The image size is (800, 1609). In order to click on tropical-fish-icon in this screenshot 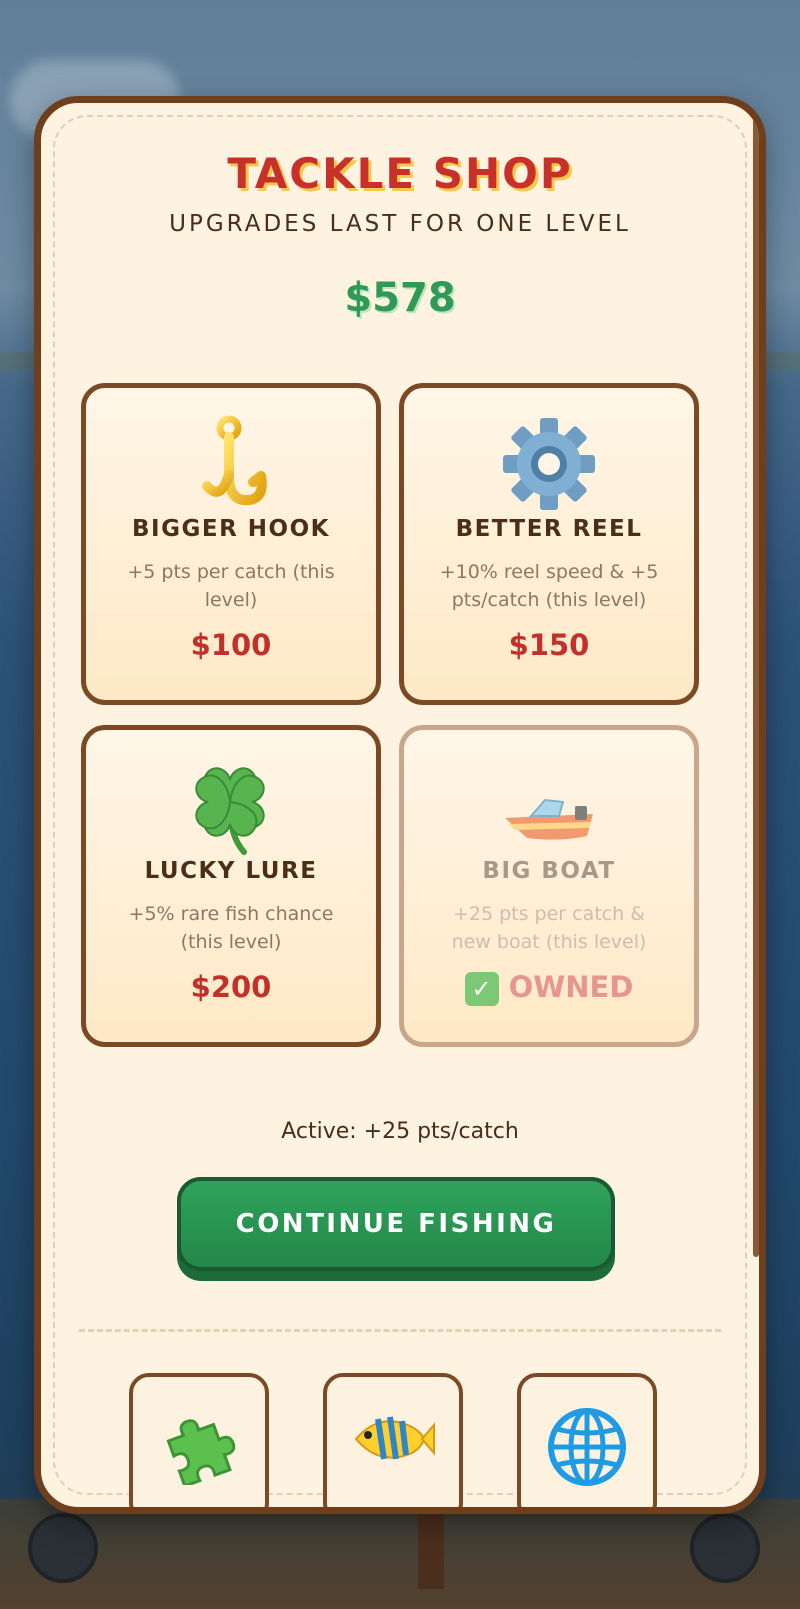, I will do `click(394, 1438)`.